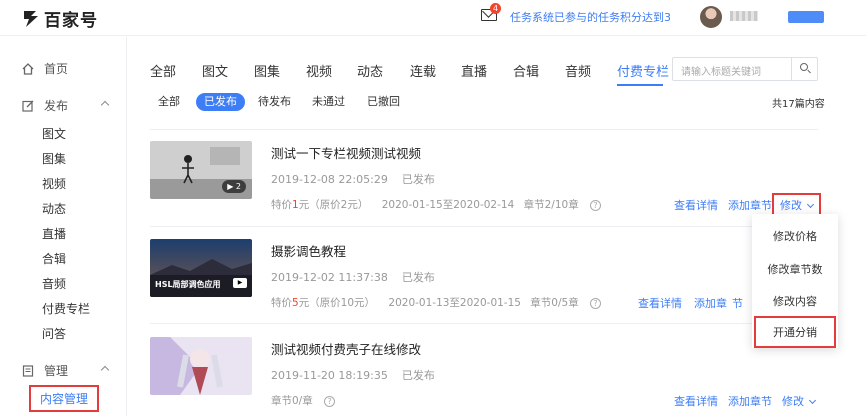  What do you see at coordinates (526, 70) in the screenshot?
I see `tab-collection: 合辑` at bounding box center [526, 70].